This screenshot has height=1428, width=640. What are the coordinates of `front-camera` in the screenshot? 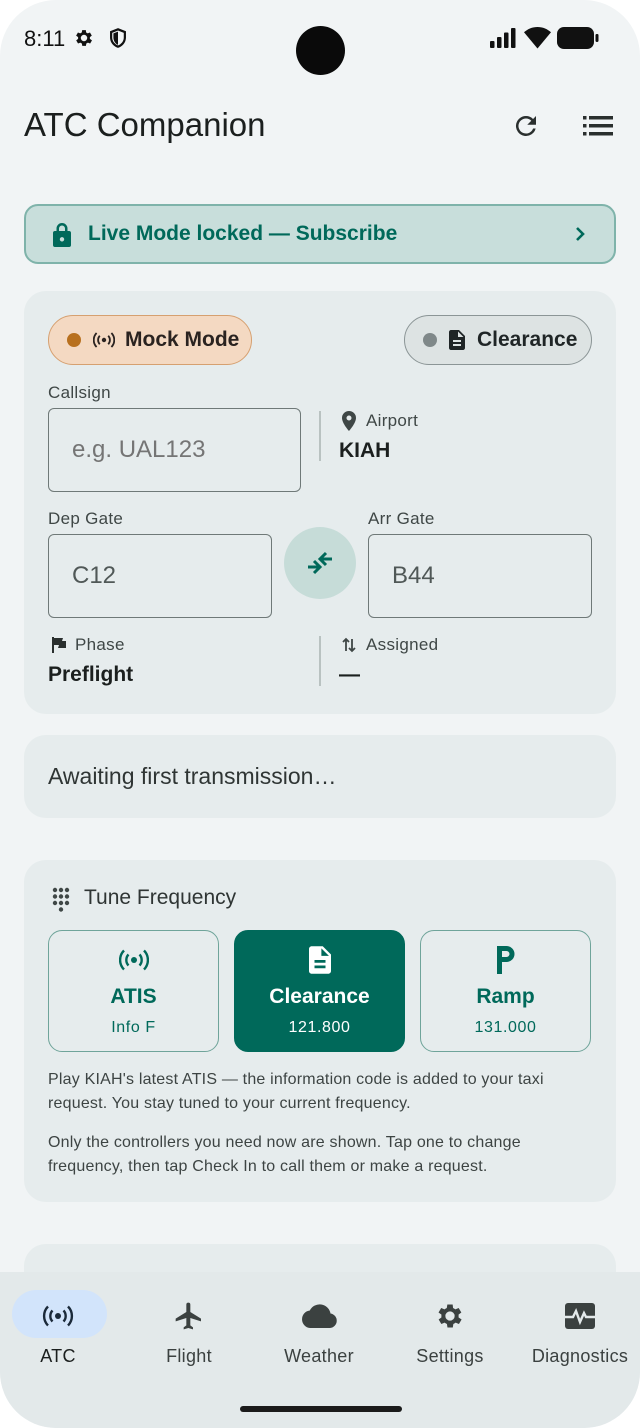 It's located at (320, 50).